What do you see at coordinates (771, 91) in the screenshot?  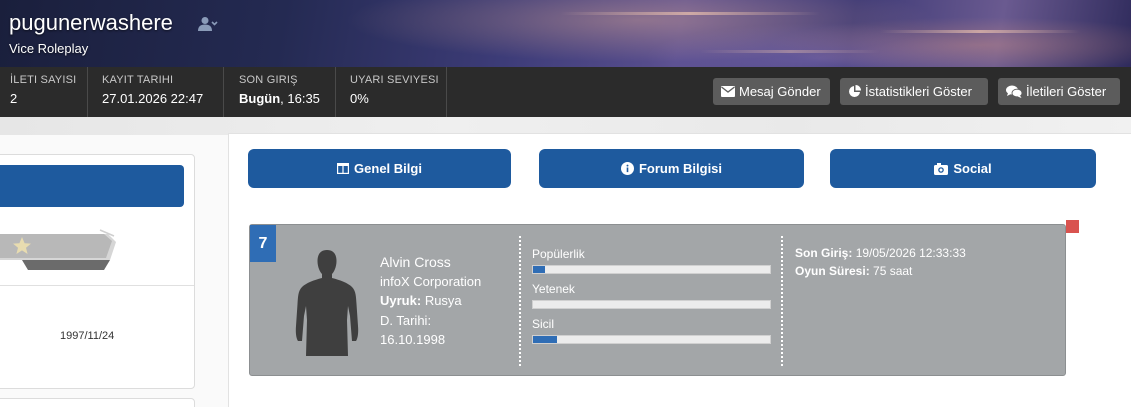 I see `send-message-button: Mesaj Gönder` at bounding box center [771, 91].